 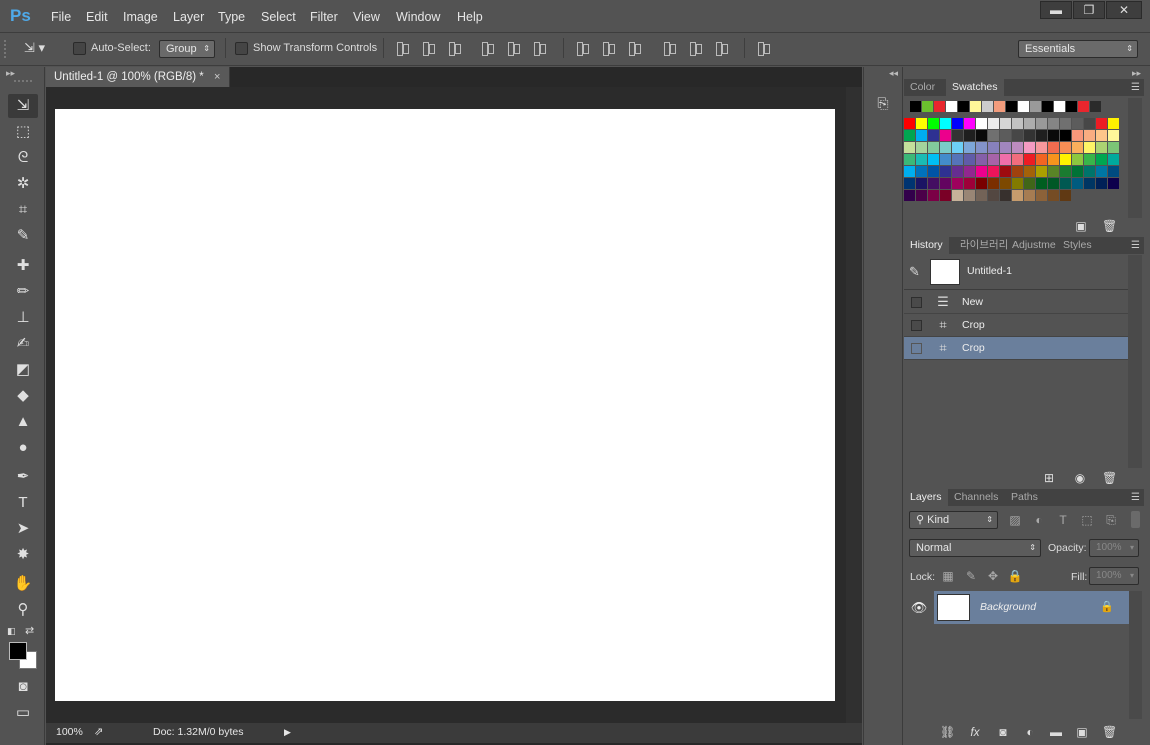 What do you see at coordinates (79, 48) in the screenshot?
I see `auto-select-checkbox` at bounding box center [79, 48].